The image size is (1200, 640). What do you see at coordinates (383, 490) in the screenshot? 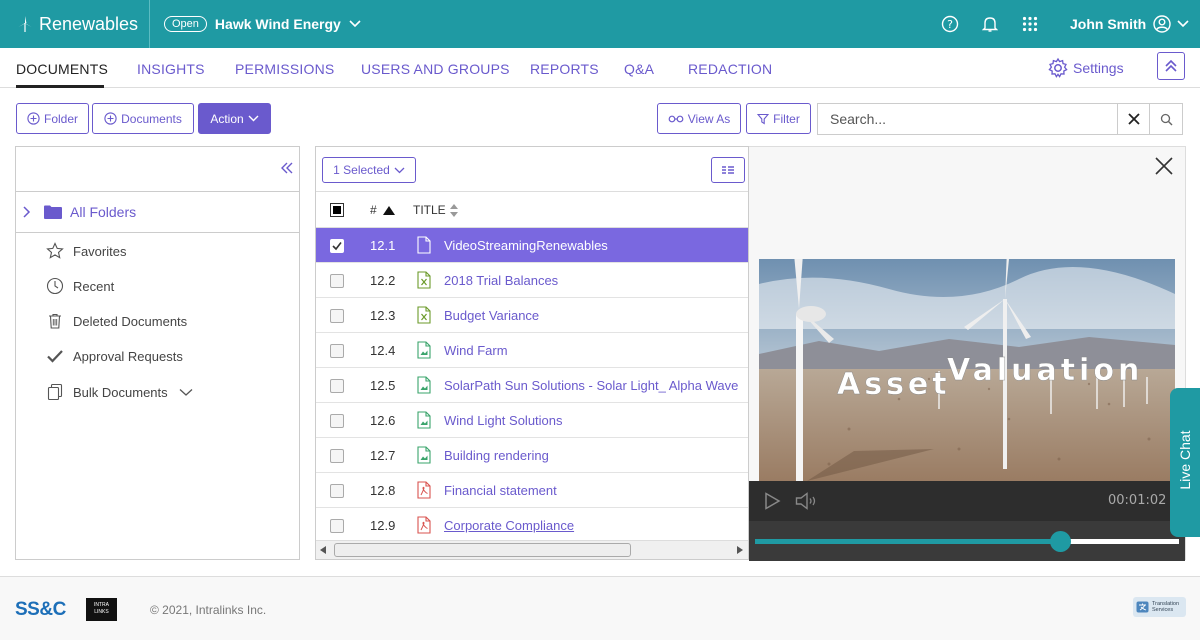
I see `doc-number: 12.8` at bounding box center [383, 490].